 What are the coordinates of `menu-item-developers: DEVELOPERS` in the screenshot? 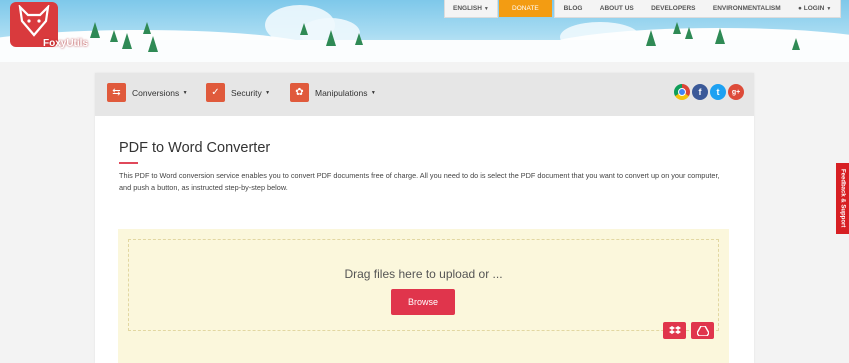 It's located at (673, 8).